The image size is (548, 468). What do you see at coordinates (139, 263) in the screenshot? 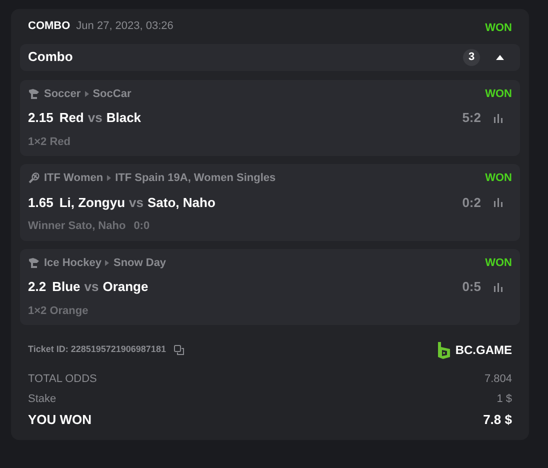
I see `league-name: Snow Day` at bounding box center [139, 263].